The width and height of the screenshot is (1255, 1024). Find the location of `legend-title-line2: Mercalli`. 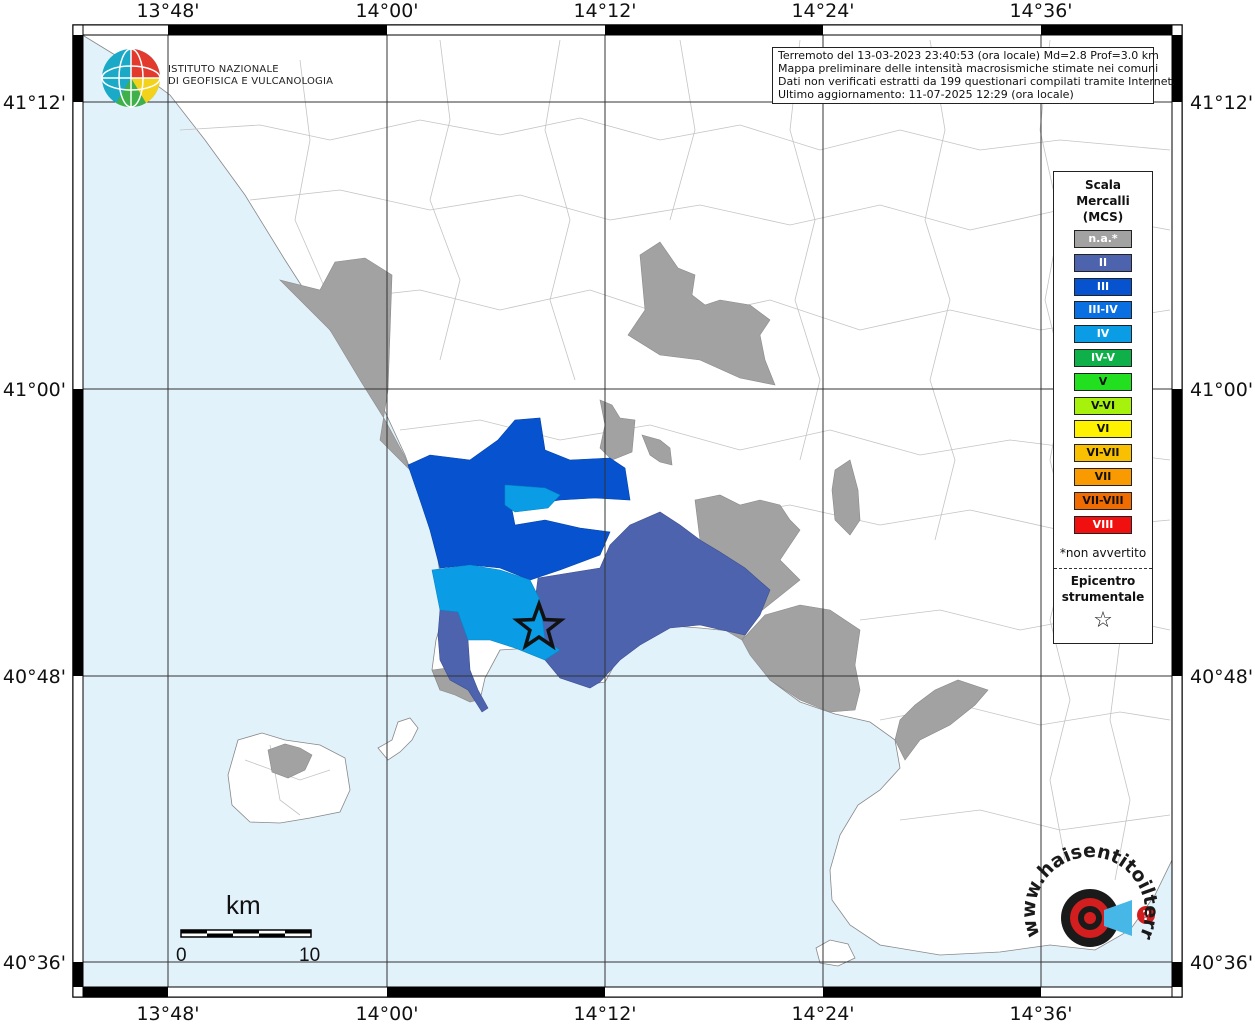

legend-title-line2: Mercalli is located at coordinates (1103, 201).